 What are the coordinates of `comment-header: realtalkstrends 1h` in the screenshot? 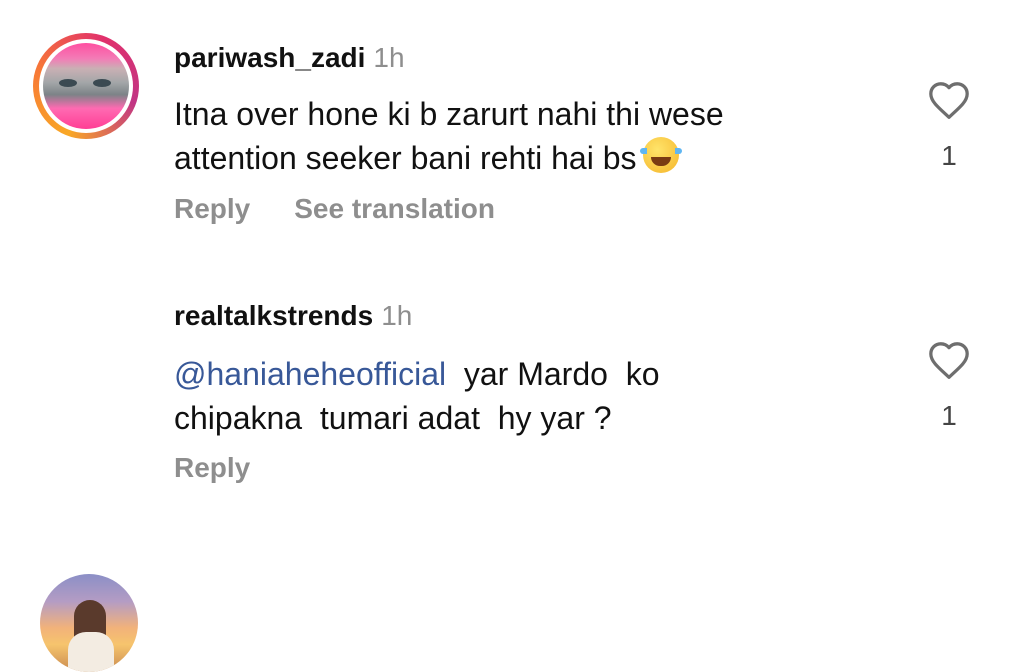 It's located at (293, 316).